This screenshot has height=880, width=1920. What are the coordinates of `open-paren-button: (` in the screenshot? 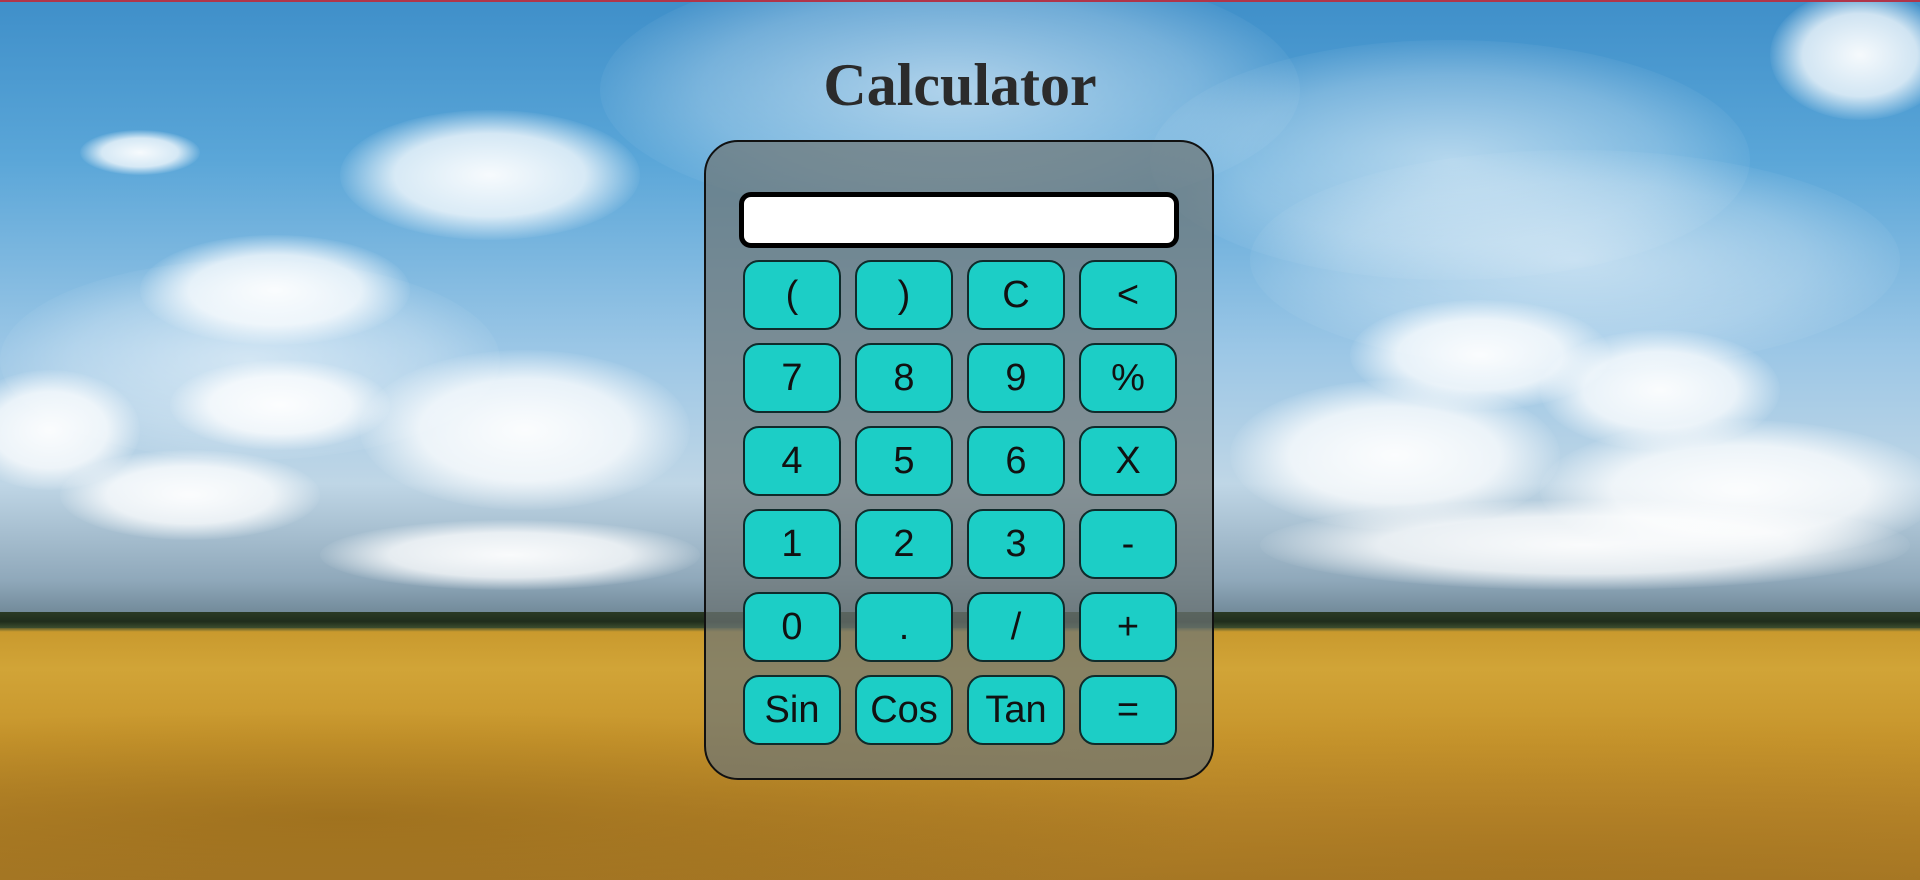 It's located at (792, 295).